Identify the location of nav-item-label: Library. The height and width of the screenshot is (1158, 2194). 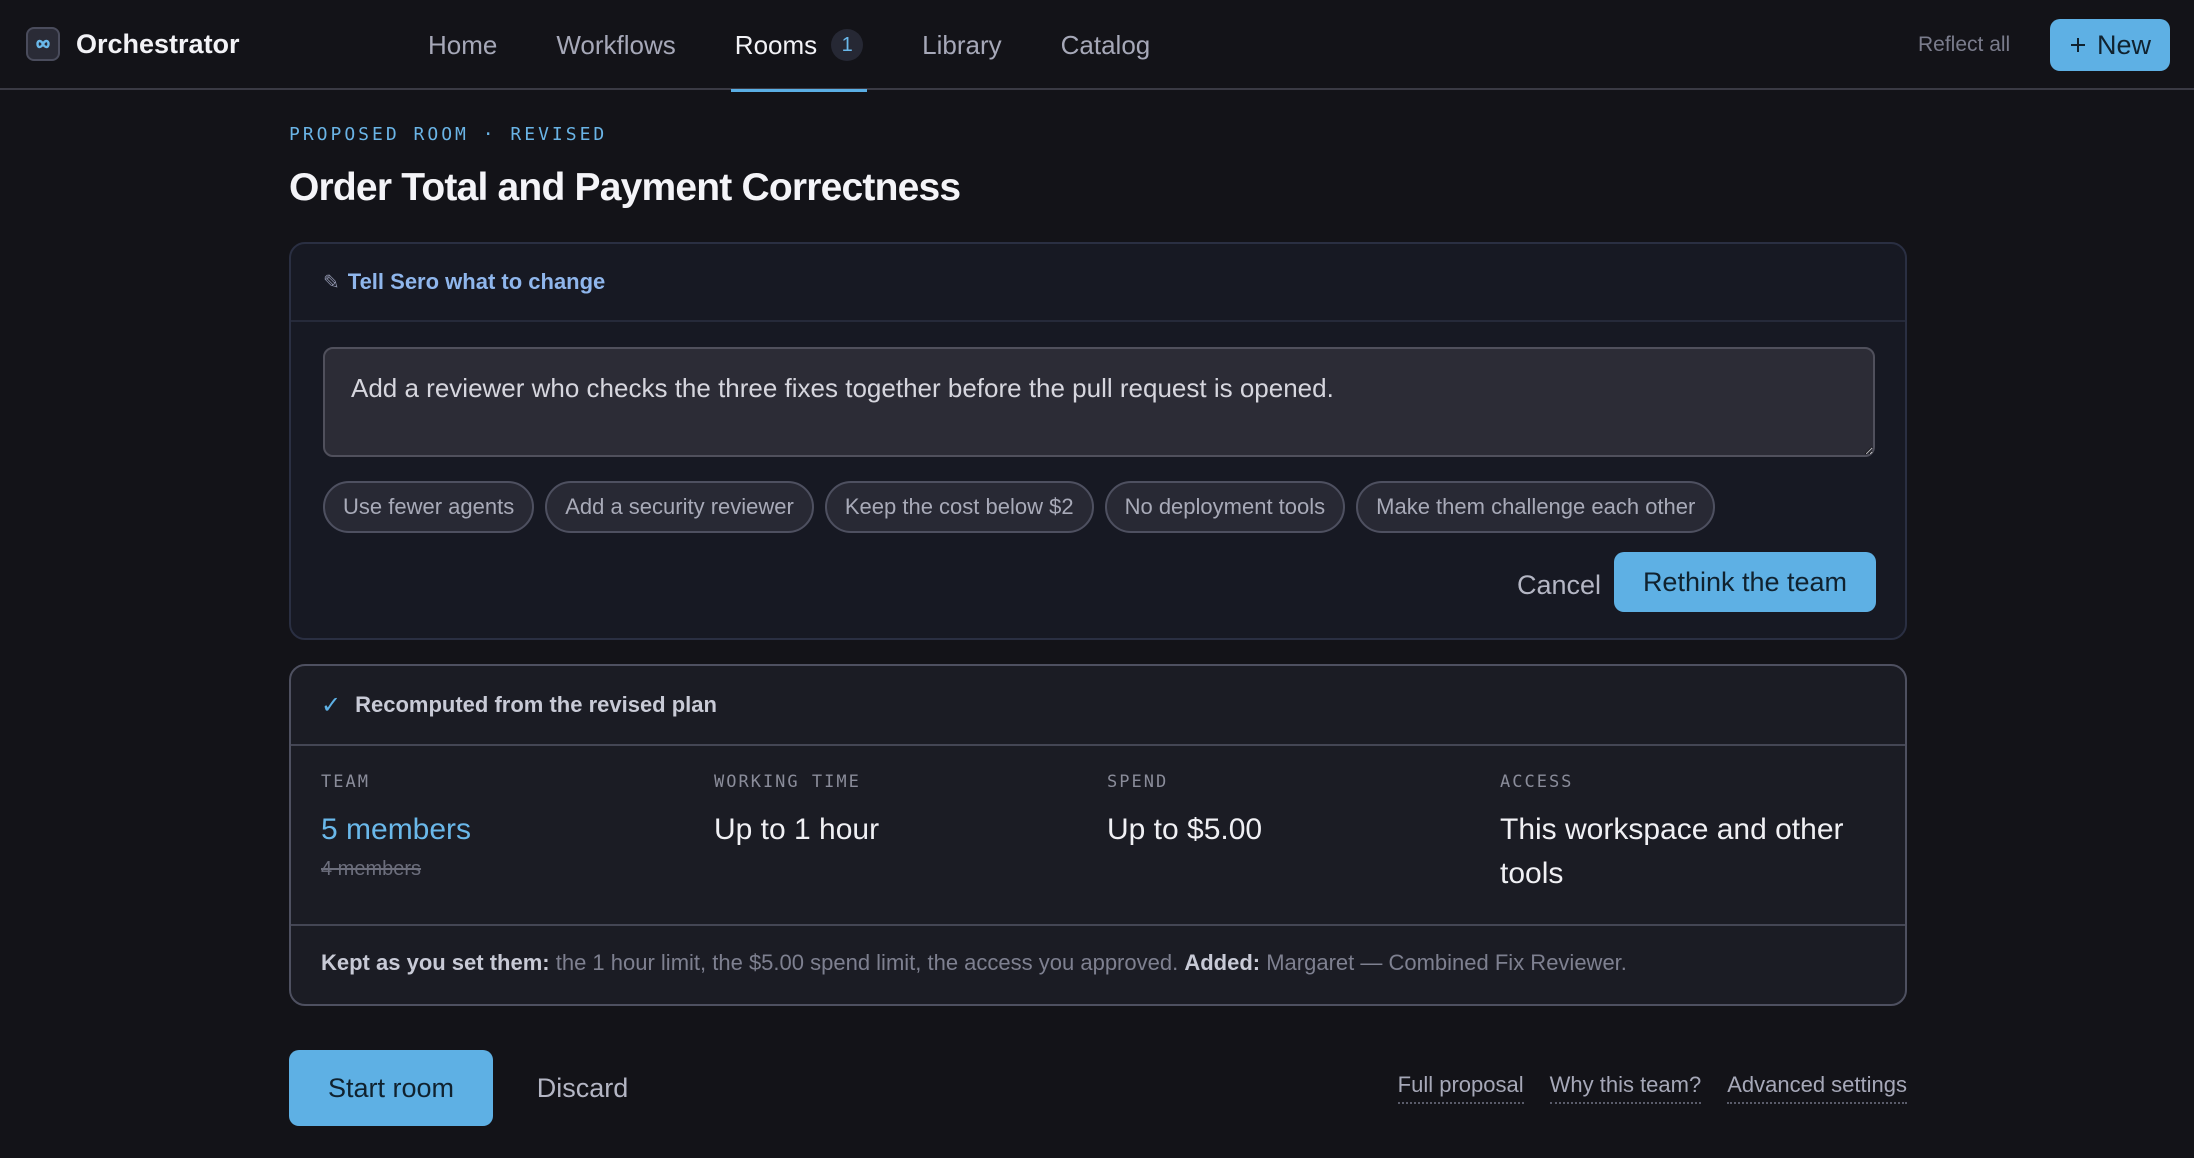
(962, 44).